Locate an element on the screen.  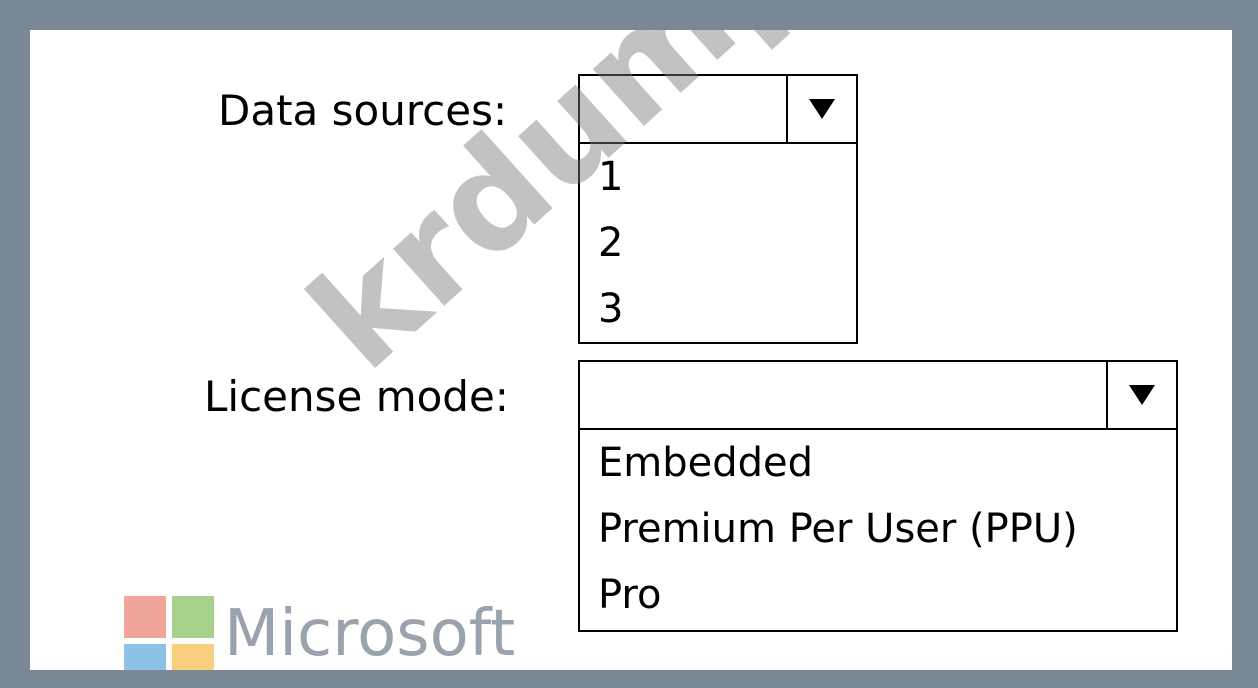
data-sources-option: 2 is located at coordinates (727, 243).